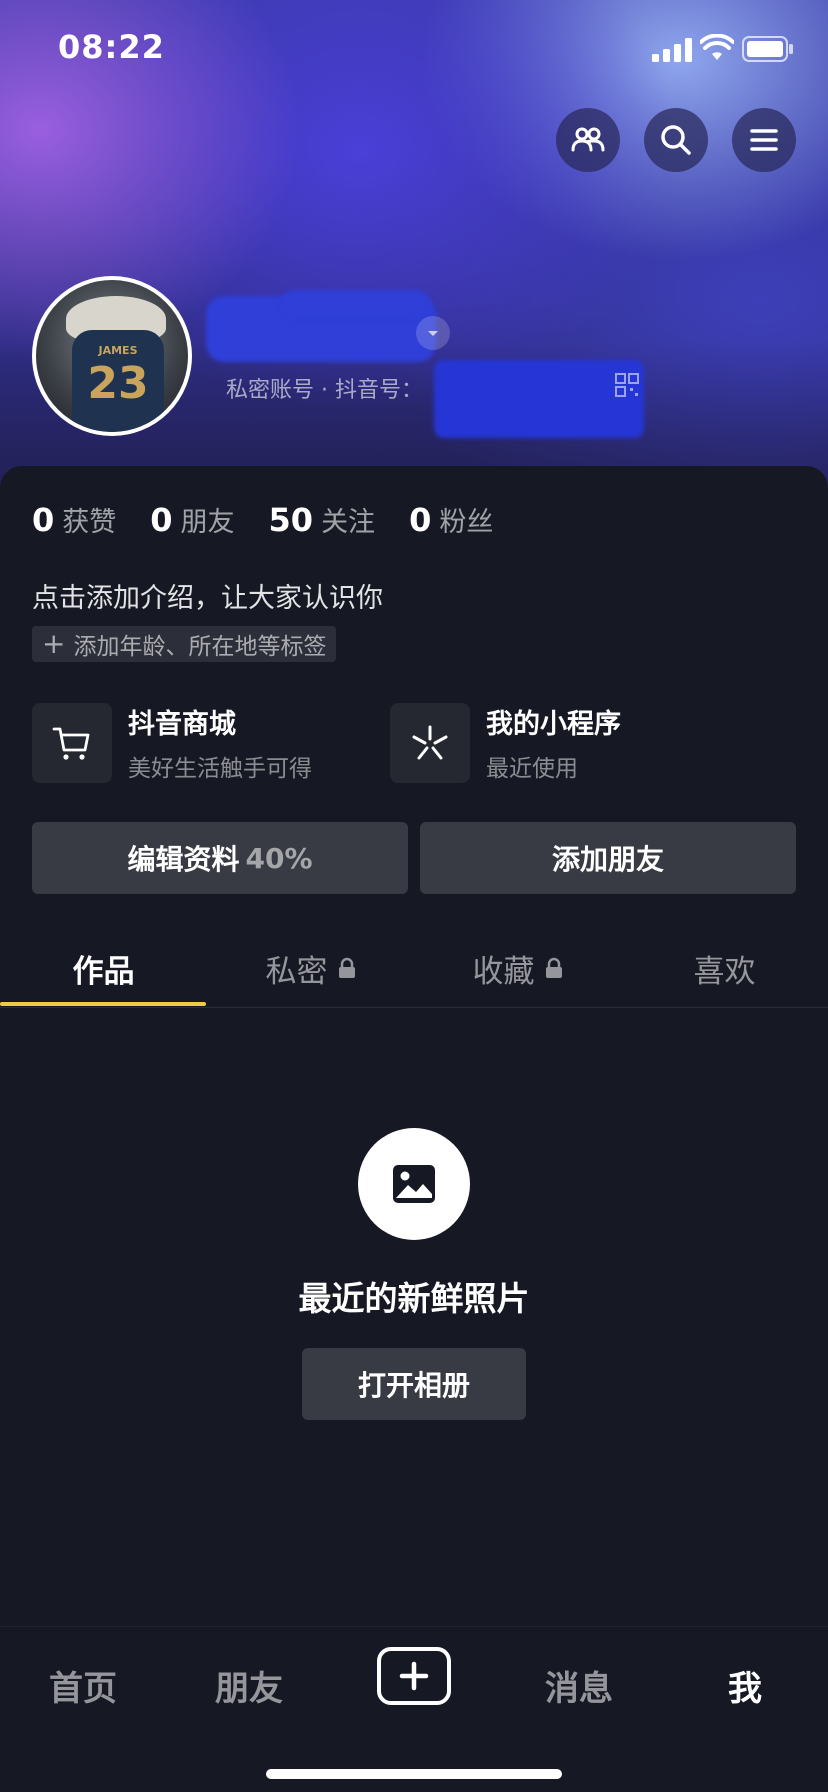 This screenshot has height=1792, width=828. I want to click on profile-completion-percent: 40%, so click(279, 858).